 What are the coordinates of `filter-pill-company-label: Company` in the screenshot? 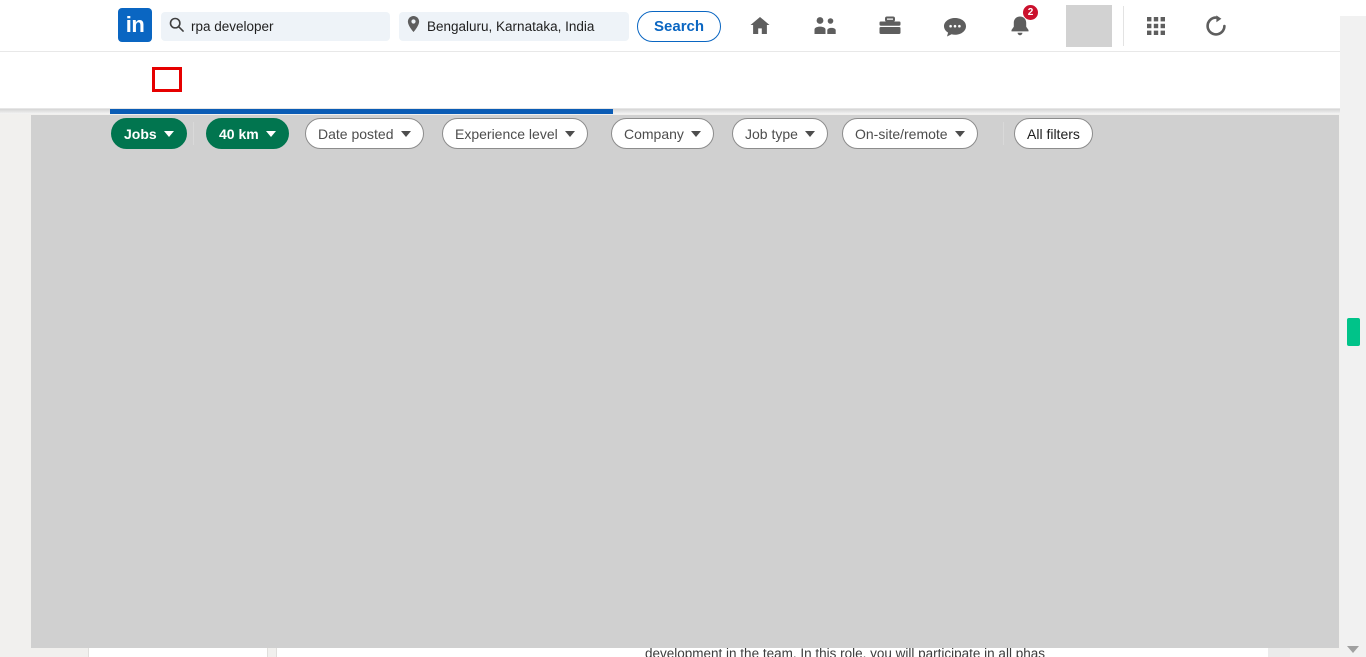 It's located at (654, 133).